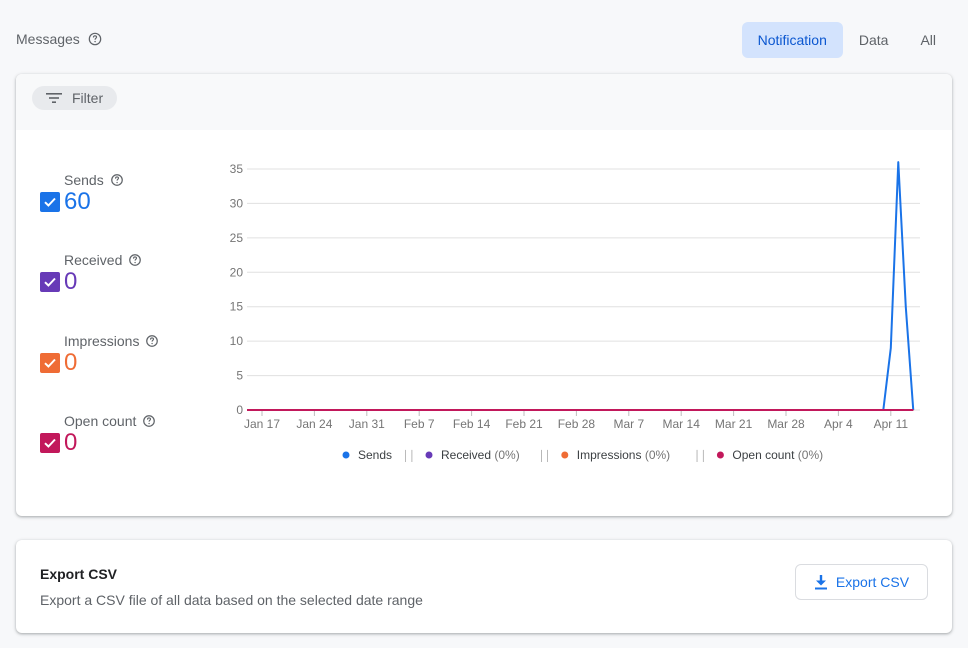 The height and width of the screenshot is (648, 968). I want to click on x-tick-label: Jan 24, so click(314, 424).